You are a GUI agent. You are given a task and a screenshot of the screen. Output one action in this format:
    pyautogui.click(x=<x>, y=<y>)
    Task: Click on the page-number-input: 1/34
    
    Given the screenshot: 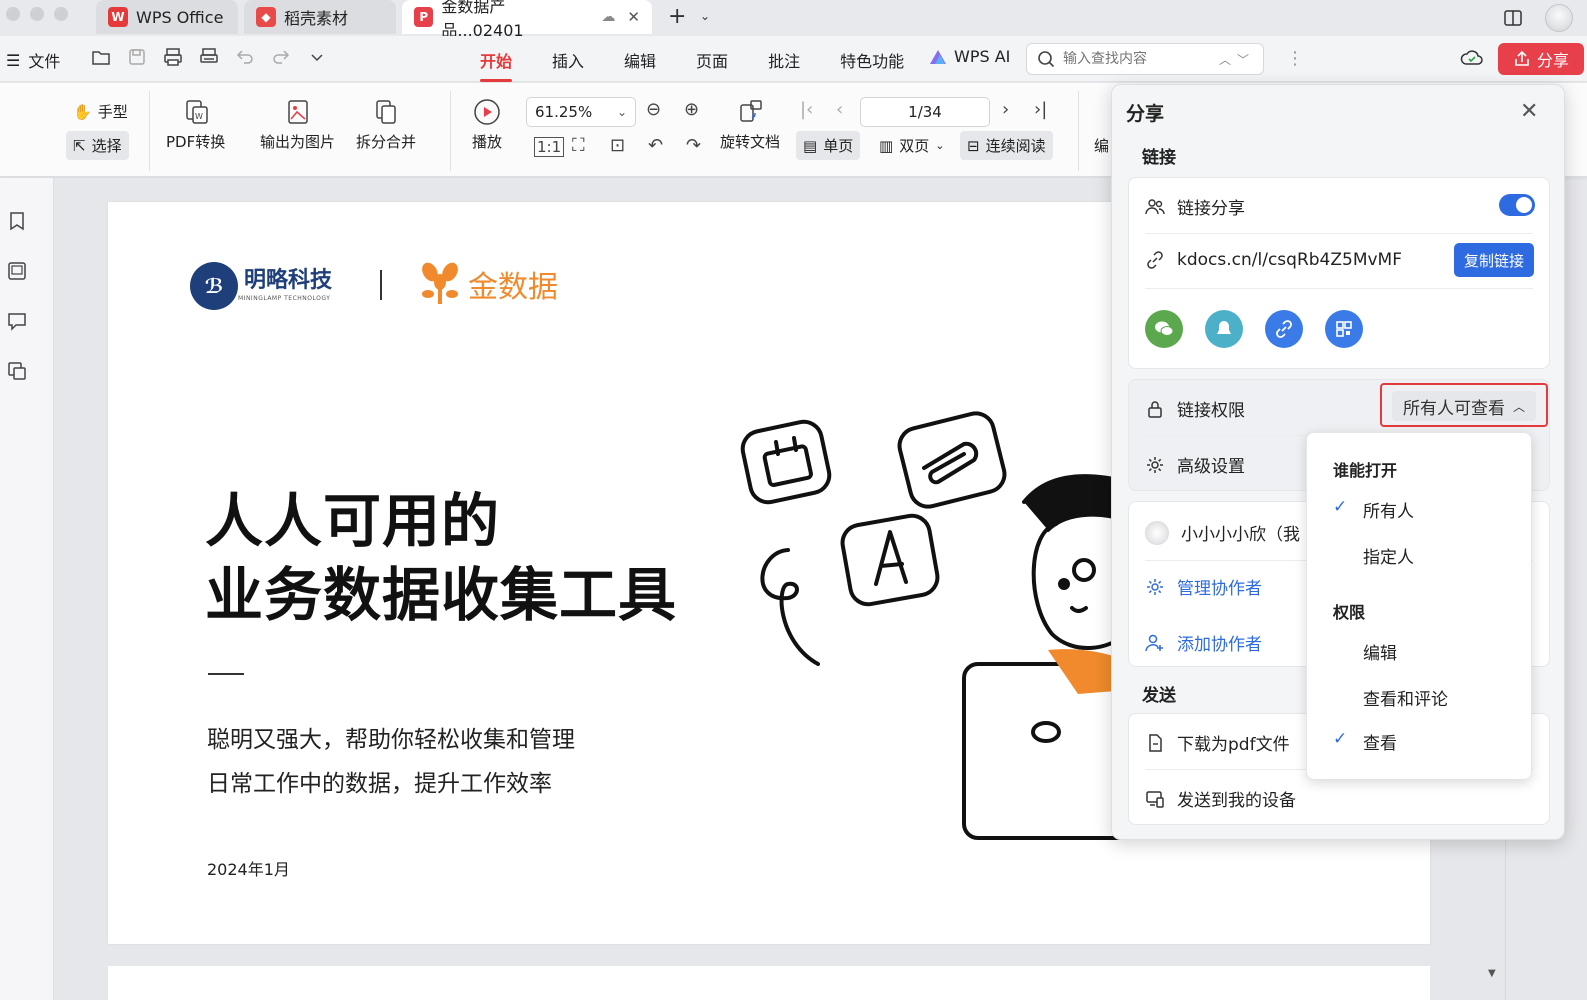 What is the action you would take?
    pyautogui.click(x=925, y=112)
    